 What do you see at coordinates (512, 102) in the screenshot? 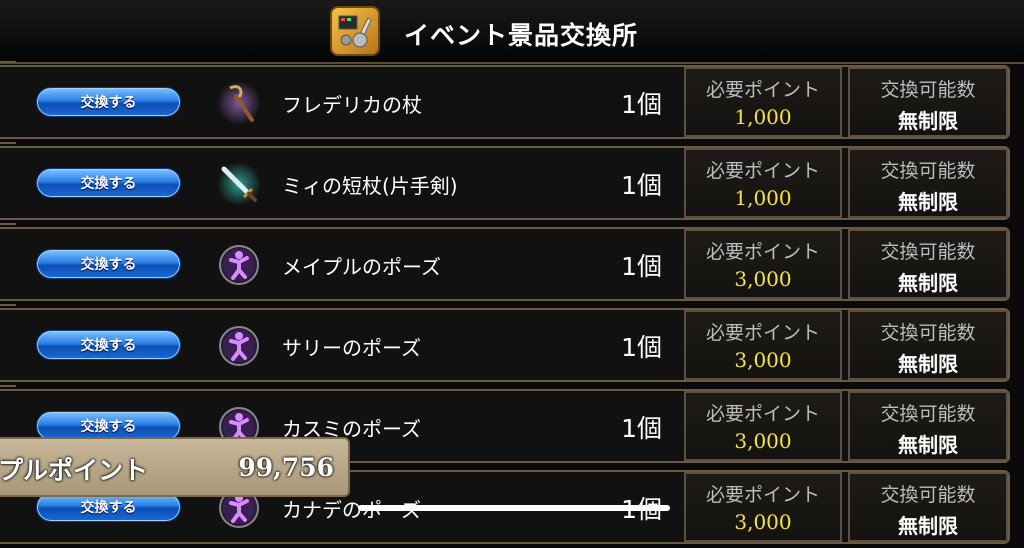
I see `exchange-row: 交換する フレデリカの杖 1個 必要ポイント 1,000 交換可能数 無制限` at bounding box center [512, 102].